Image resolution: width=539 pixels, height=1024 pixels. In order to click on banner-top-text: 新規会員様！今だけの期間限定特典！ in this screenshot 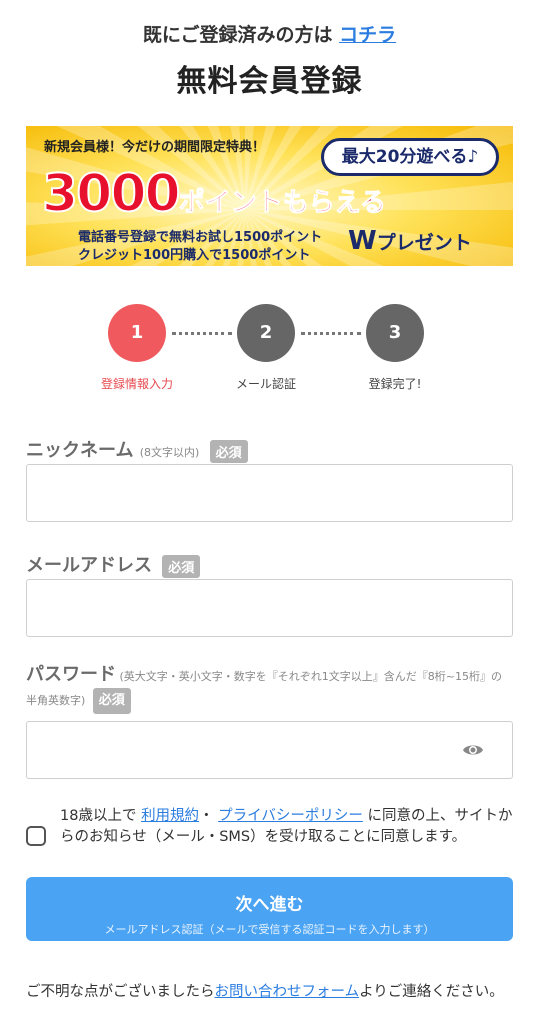, I will do `click(155, 147)`.